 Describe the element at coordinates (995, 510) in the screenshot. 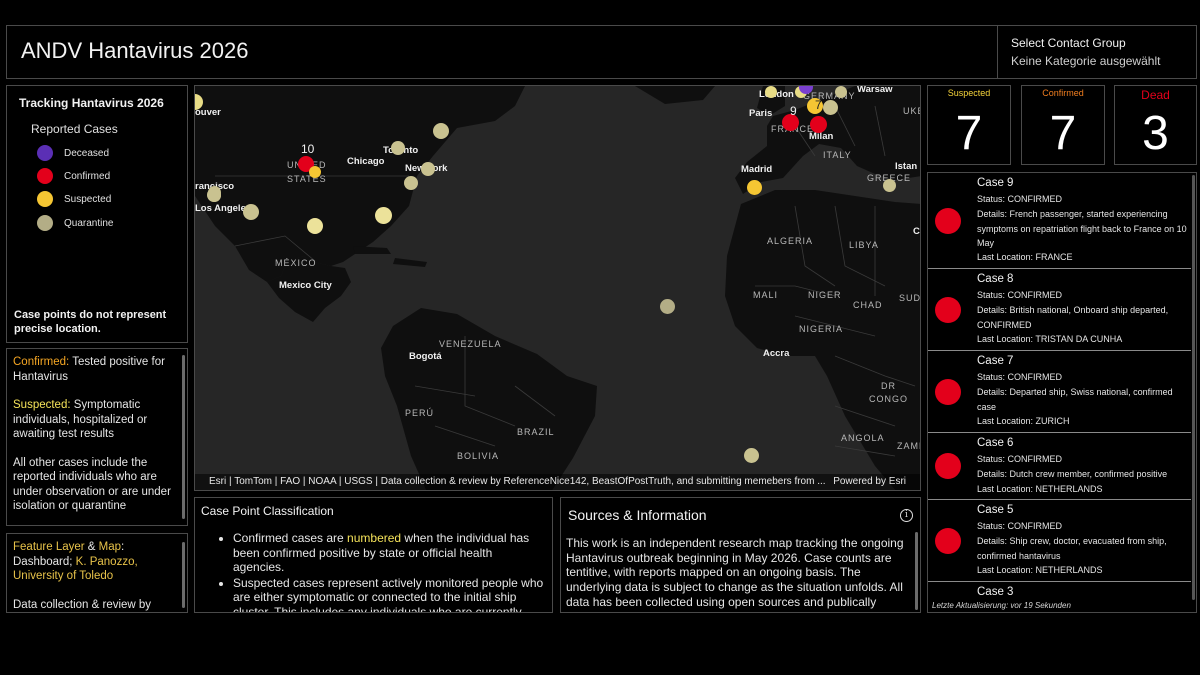

I see `case-name: Case 5` at that location.